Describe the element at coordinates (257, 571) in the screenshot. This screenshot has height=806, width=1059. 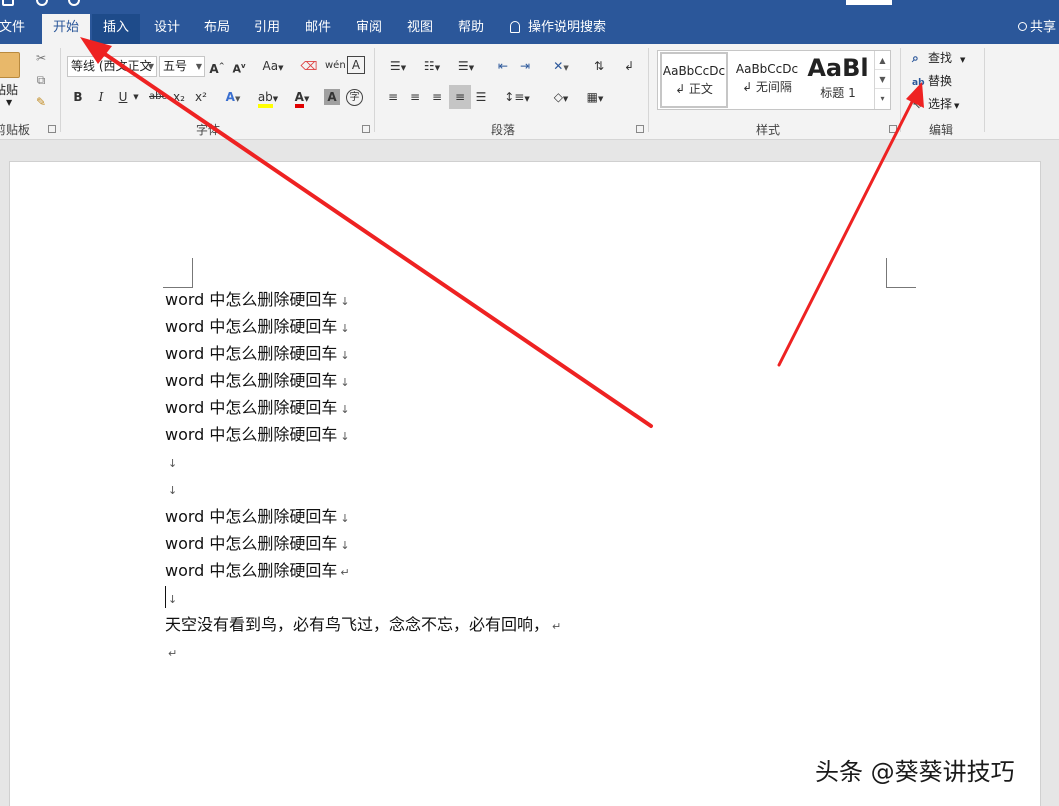
I see `document-line: word 中怎么删除硬回车 ↵` at that location.